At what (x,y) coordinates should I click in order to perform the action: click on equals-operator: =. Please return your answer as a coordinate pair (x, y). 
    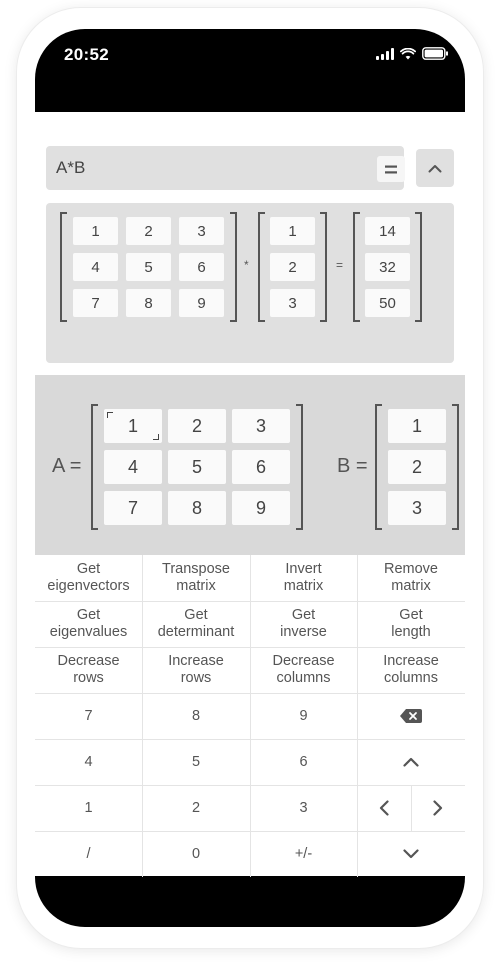
    Looking at the image, I should click on (340, 265).